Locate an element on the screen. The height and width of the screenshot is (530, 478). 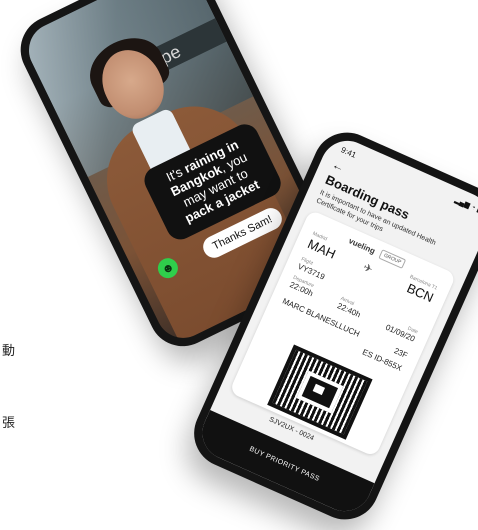
side-char-2: 張 is located at coordinates (9, 422).